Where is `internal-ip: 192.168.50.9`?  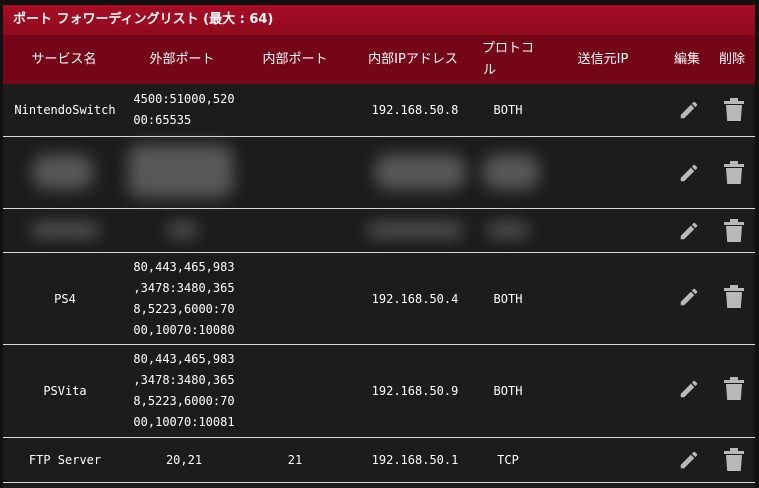
internal-ip: 192.168.50.9 is located at coordinates (415, 391).